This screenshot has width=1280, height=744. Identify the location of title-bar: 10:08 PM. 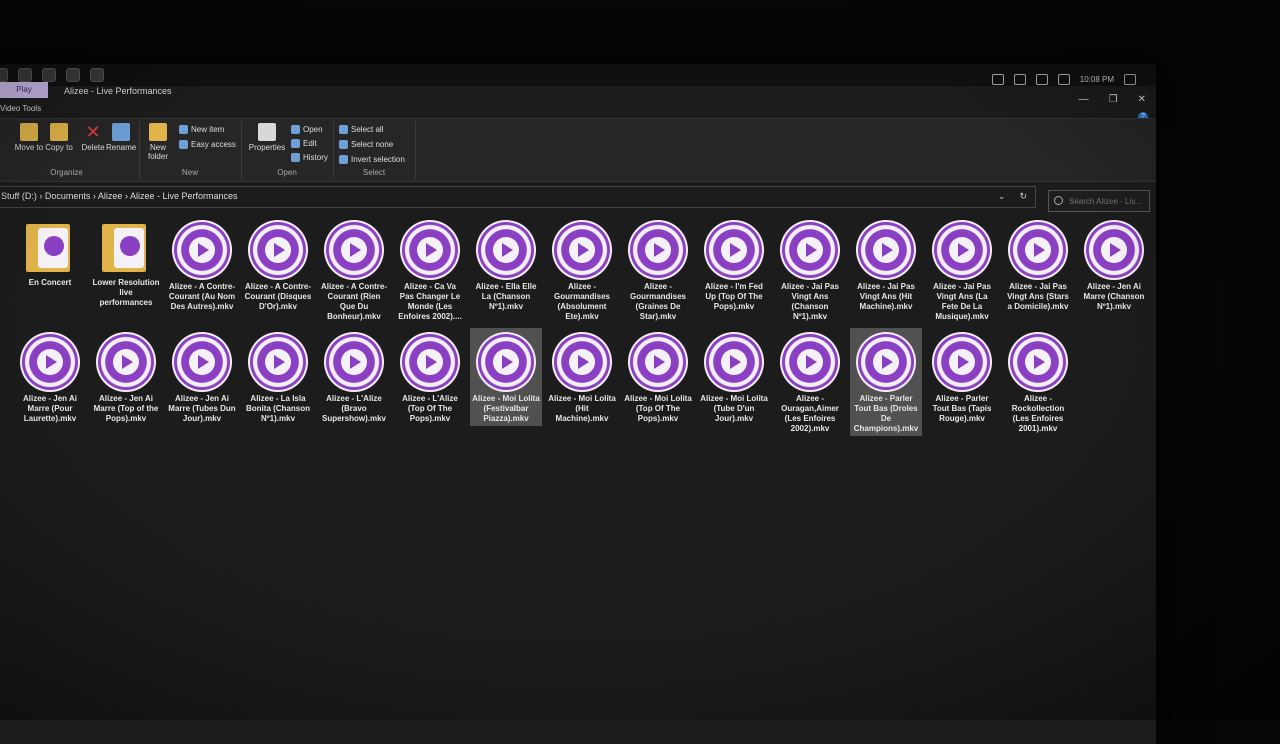
(578, 75).